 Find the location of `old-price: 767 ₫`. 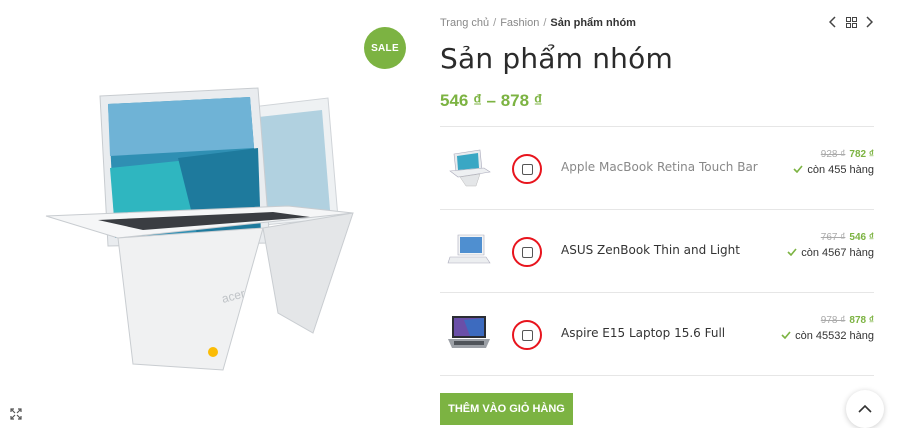

old-price: 767 ₫ is located at coordinates (833, 237).